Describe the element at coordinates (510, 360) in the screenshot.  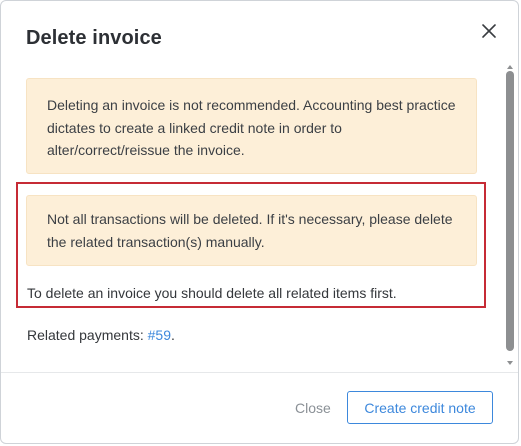
I see `scroll-down-arrow-icon` at that location.